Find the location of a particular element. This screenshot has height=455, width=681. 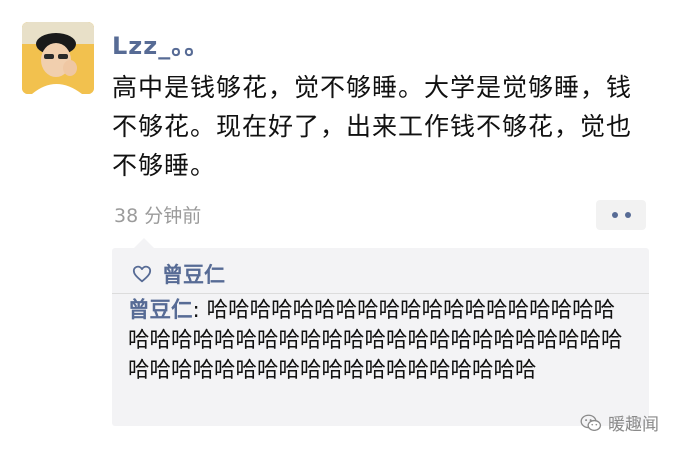

like-user-name: 曾豆仁 is located at coordinates (193, 274).